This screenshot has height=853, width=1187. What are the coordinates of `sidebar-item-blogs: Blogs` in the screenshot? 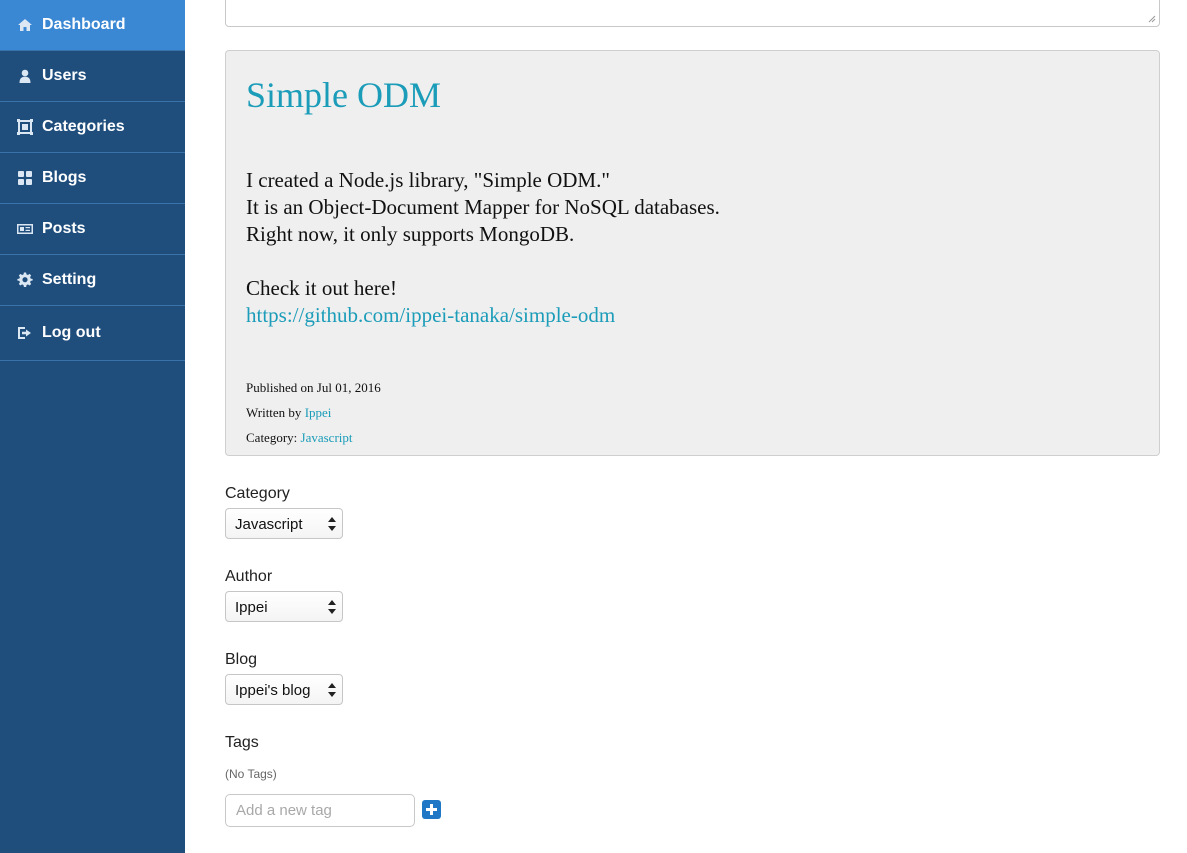 It's located at (92, 178).